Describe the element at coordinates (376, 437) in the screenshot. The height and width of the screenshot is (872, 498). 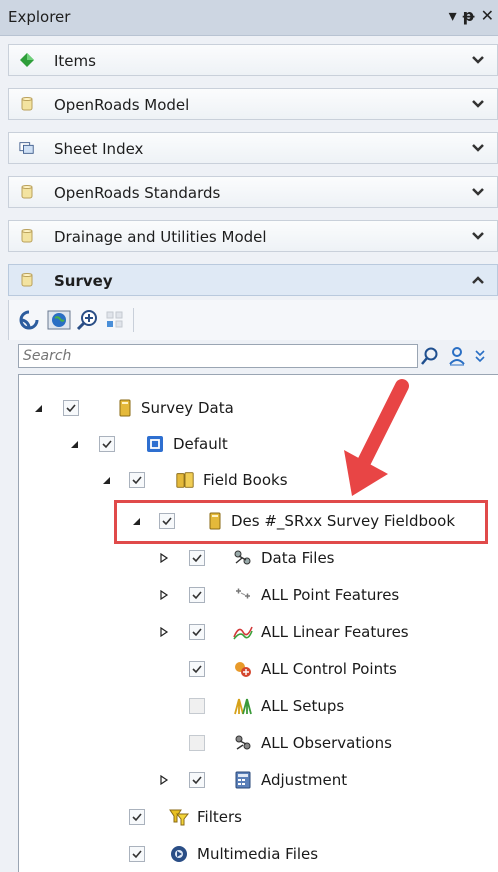
I see `annotation-arrow-icon` at that location.